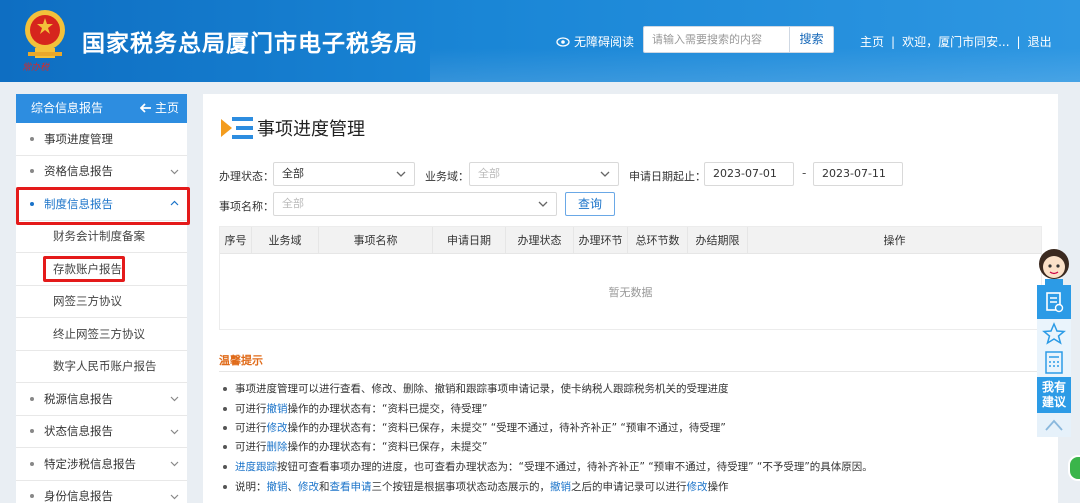 This screenshot has height=503, width=1080. I want to click on search-button: 搜索, so click(811, 39).